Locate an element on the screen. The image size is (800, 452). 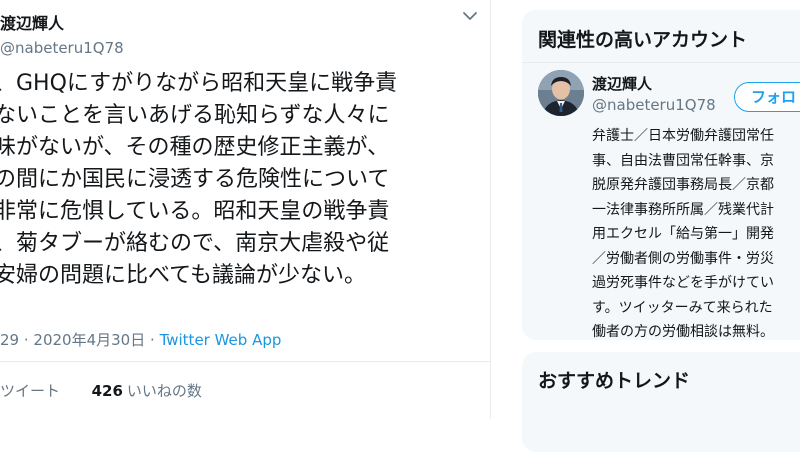
tweet-meta: 29 · 2020年4月30日 · Twitter Web App is located at coordinates (140, 339).